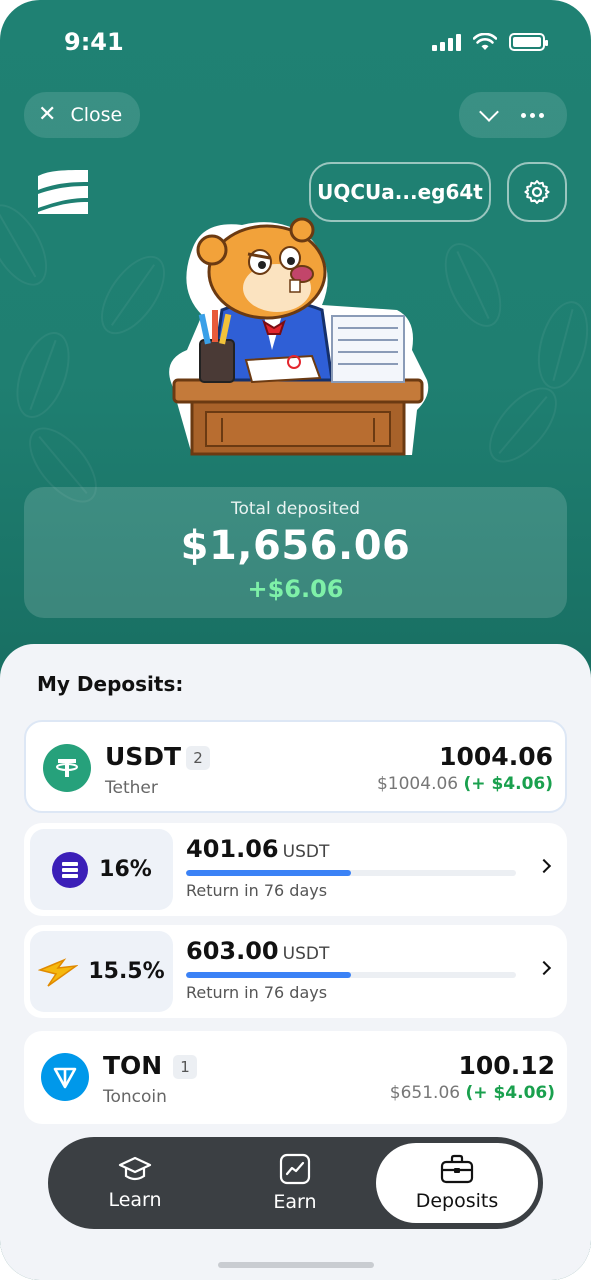  What do you see at coordinates (63, 192) in the screenshot?
I see `app-logo` at bounding box center [63, 192].